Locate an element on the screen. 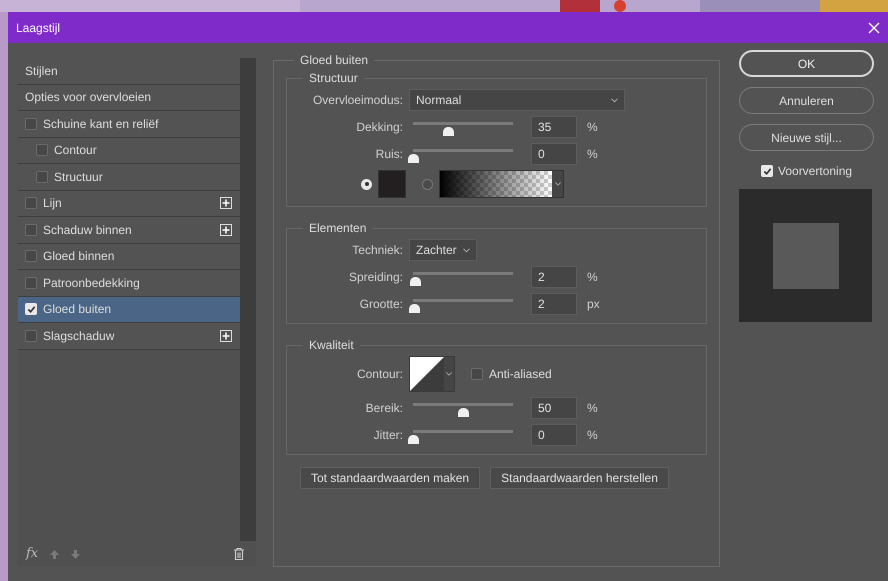  item-label: Gloed buiten is located at coordinates (77, 309).